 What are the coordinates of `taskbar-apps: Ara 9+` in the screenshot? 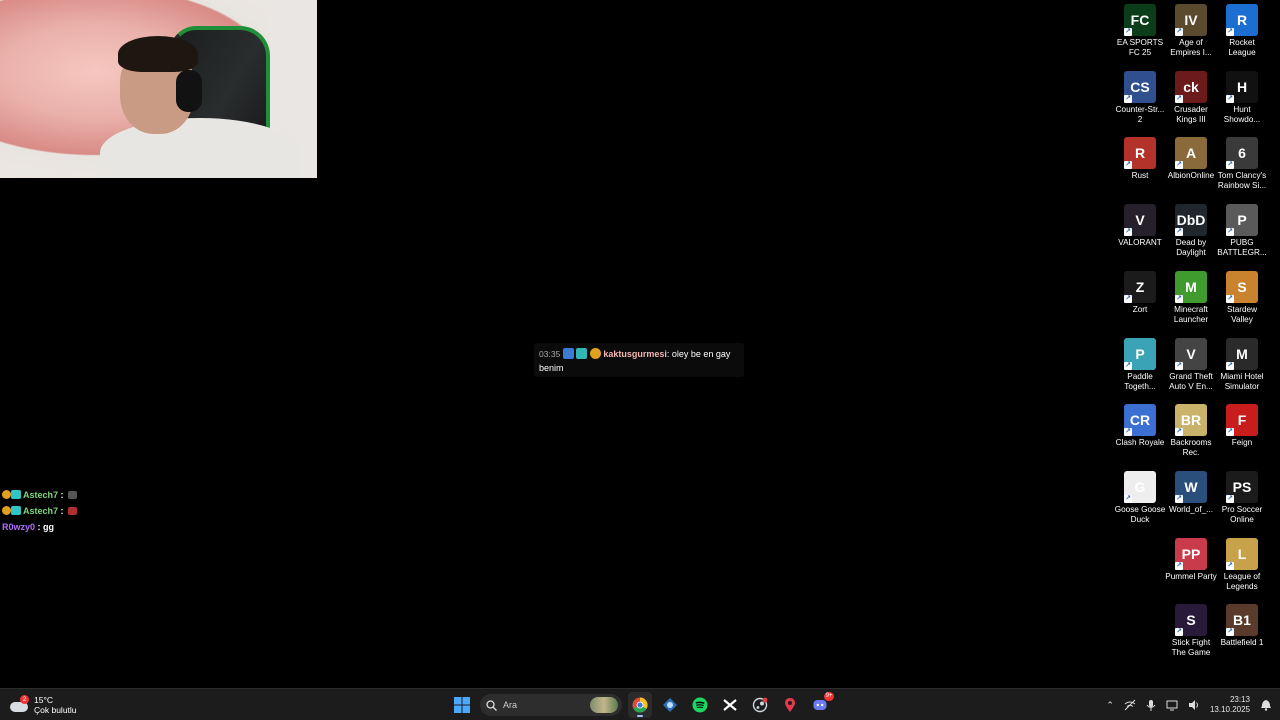 It's located at (642, 705).